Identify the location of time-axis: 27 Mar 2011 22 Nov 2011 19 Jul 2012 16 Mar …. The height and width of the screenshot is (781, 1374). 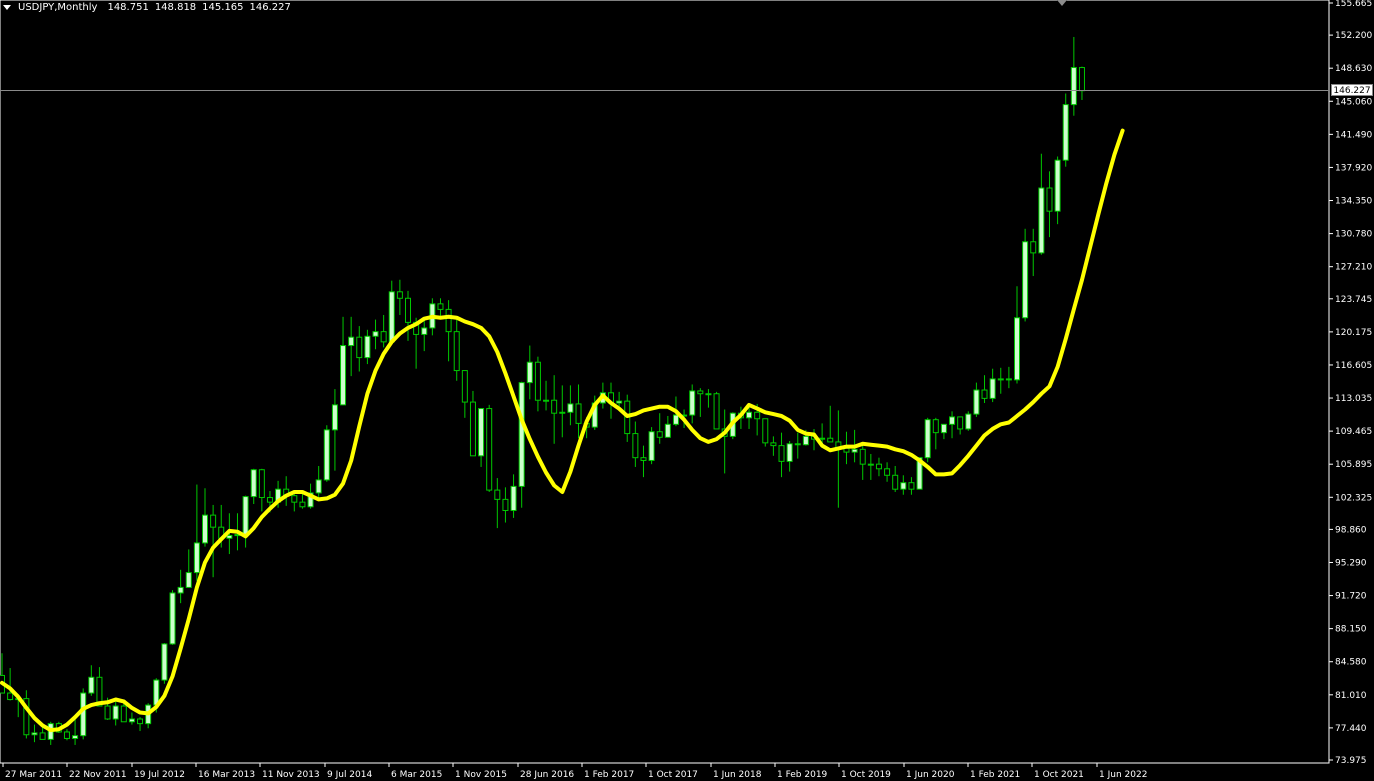
(574, 771).